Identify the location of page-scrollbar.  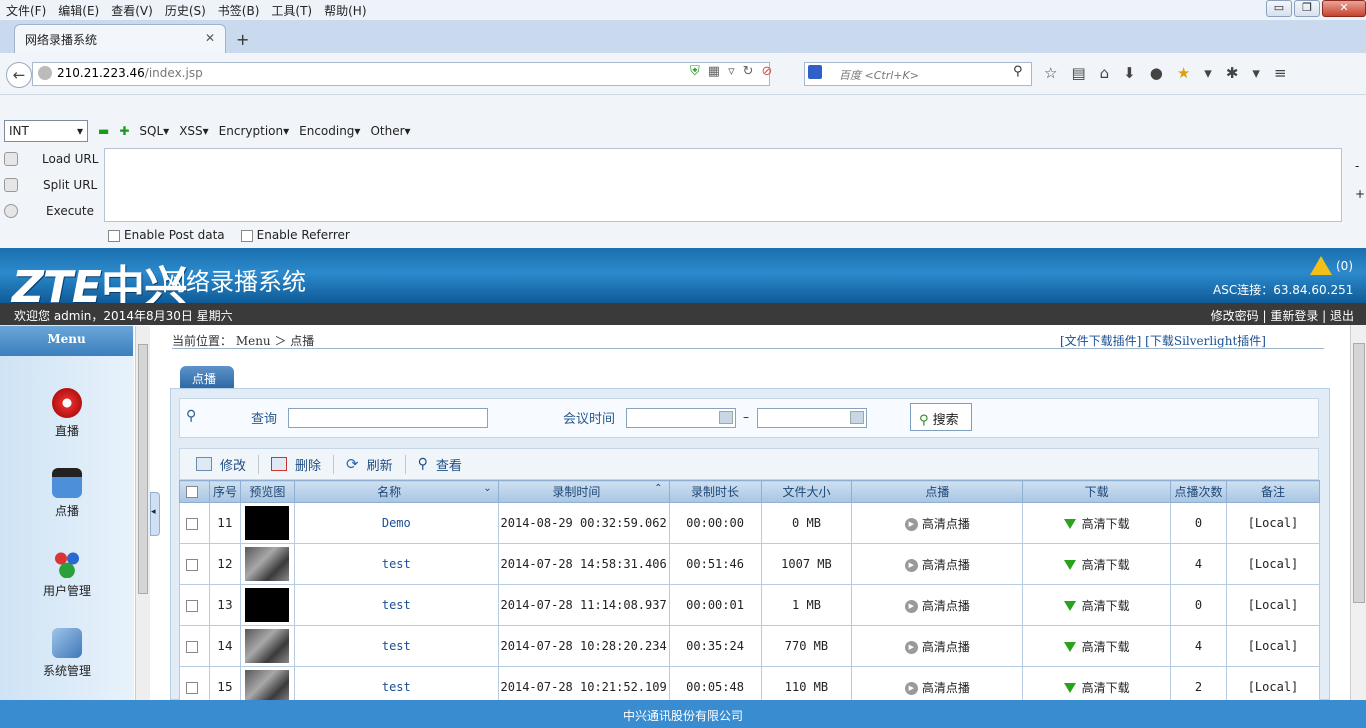
(1358, 512).